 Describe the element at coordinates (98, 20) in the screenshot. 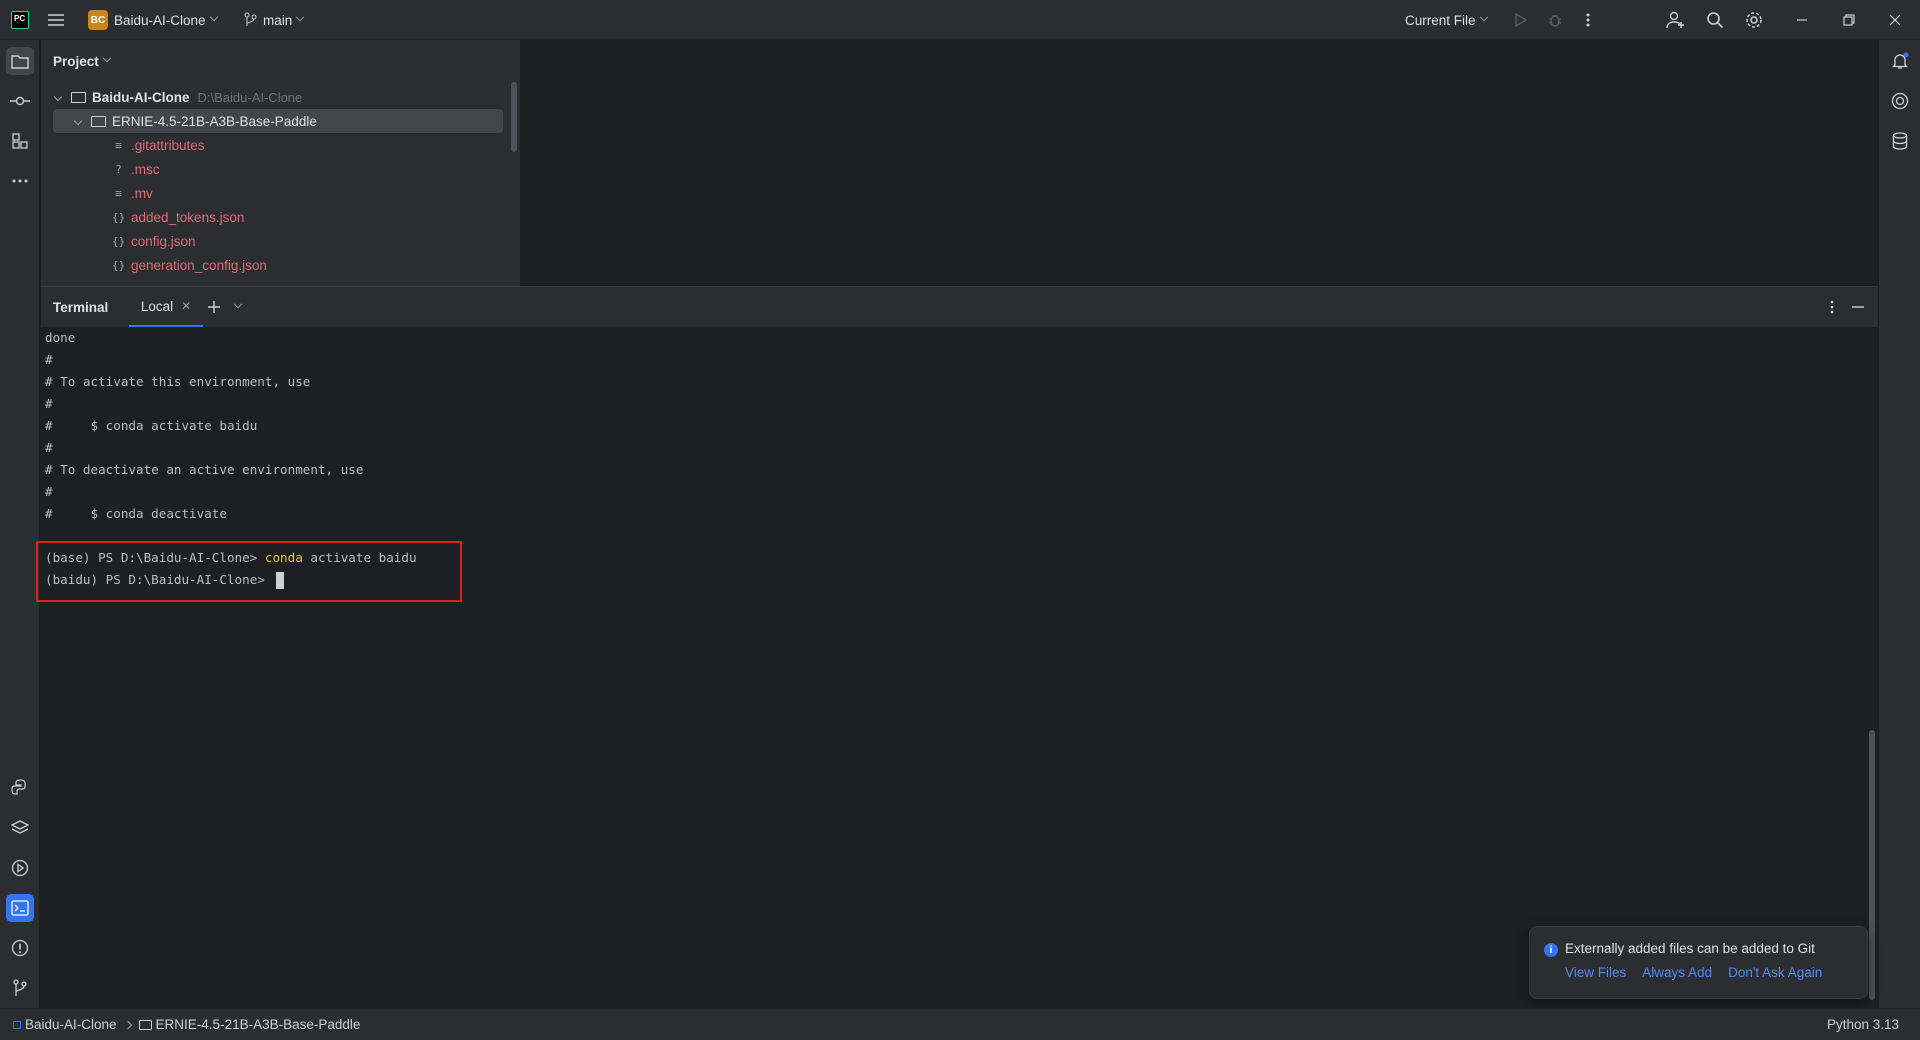

I see `project-badge: BC` at that location.